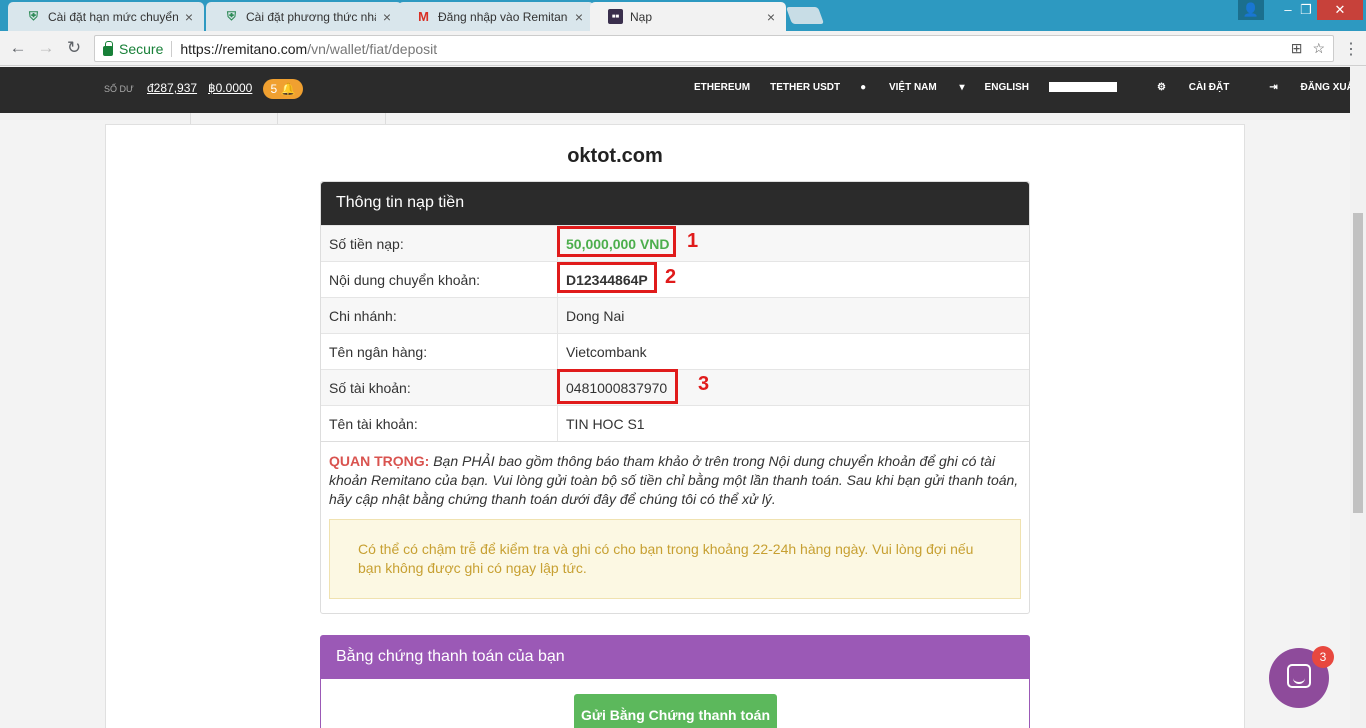 This screenshot has height=728, width=1366. What do you see at coordinates (606, 352) in the screenshot?
I see `bank-name: Vietcombank` at bounding box center [606, 352].